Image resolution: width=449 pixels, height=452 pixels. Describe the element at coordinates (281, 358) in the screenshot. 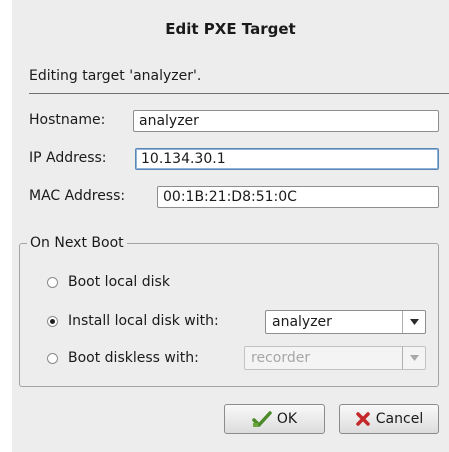

I see `diskless-image-value: recorder` at that location.